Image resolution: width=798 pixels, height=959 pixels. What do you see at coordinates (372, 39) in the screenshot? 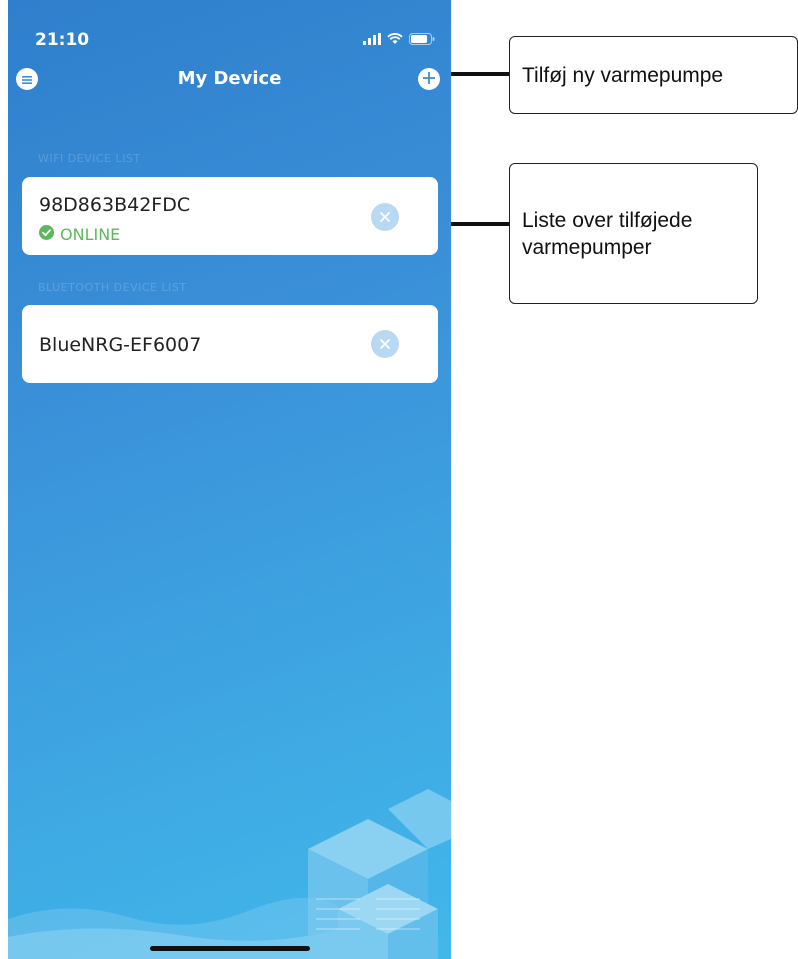
I see `signal-icon` at bounding box center [372, 39].